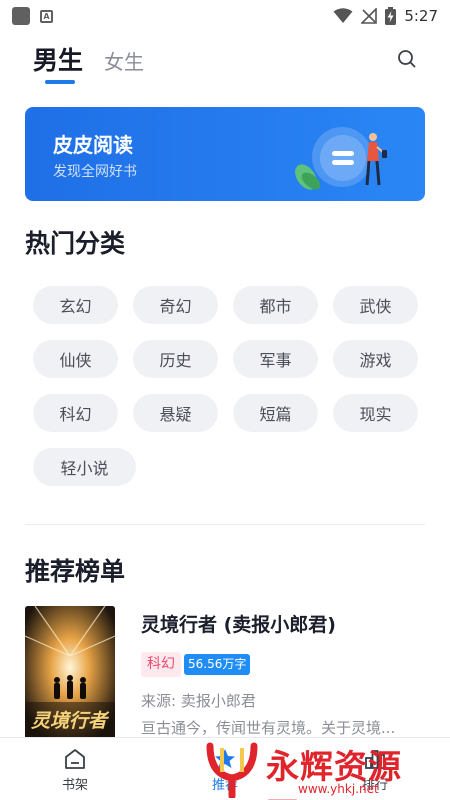 The width and height of the screenshot is (450, 800). Describe the element at coordinates (95, 172) in the screenshot. I see `banner-subtitle: 发现全网好书` at that location.